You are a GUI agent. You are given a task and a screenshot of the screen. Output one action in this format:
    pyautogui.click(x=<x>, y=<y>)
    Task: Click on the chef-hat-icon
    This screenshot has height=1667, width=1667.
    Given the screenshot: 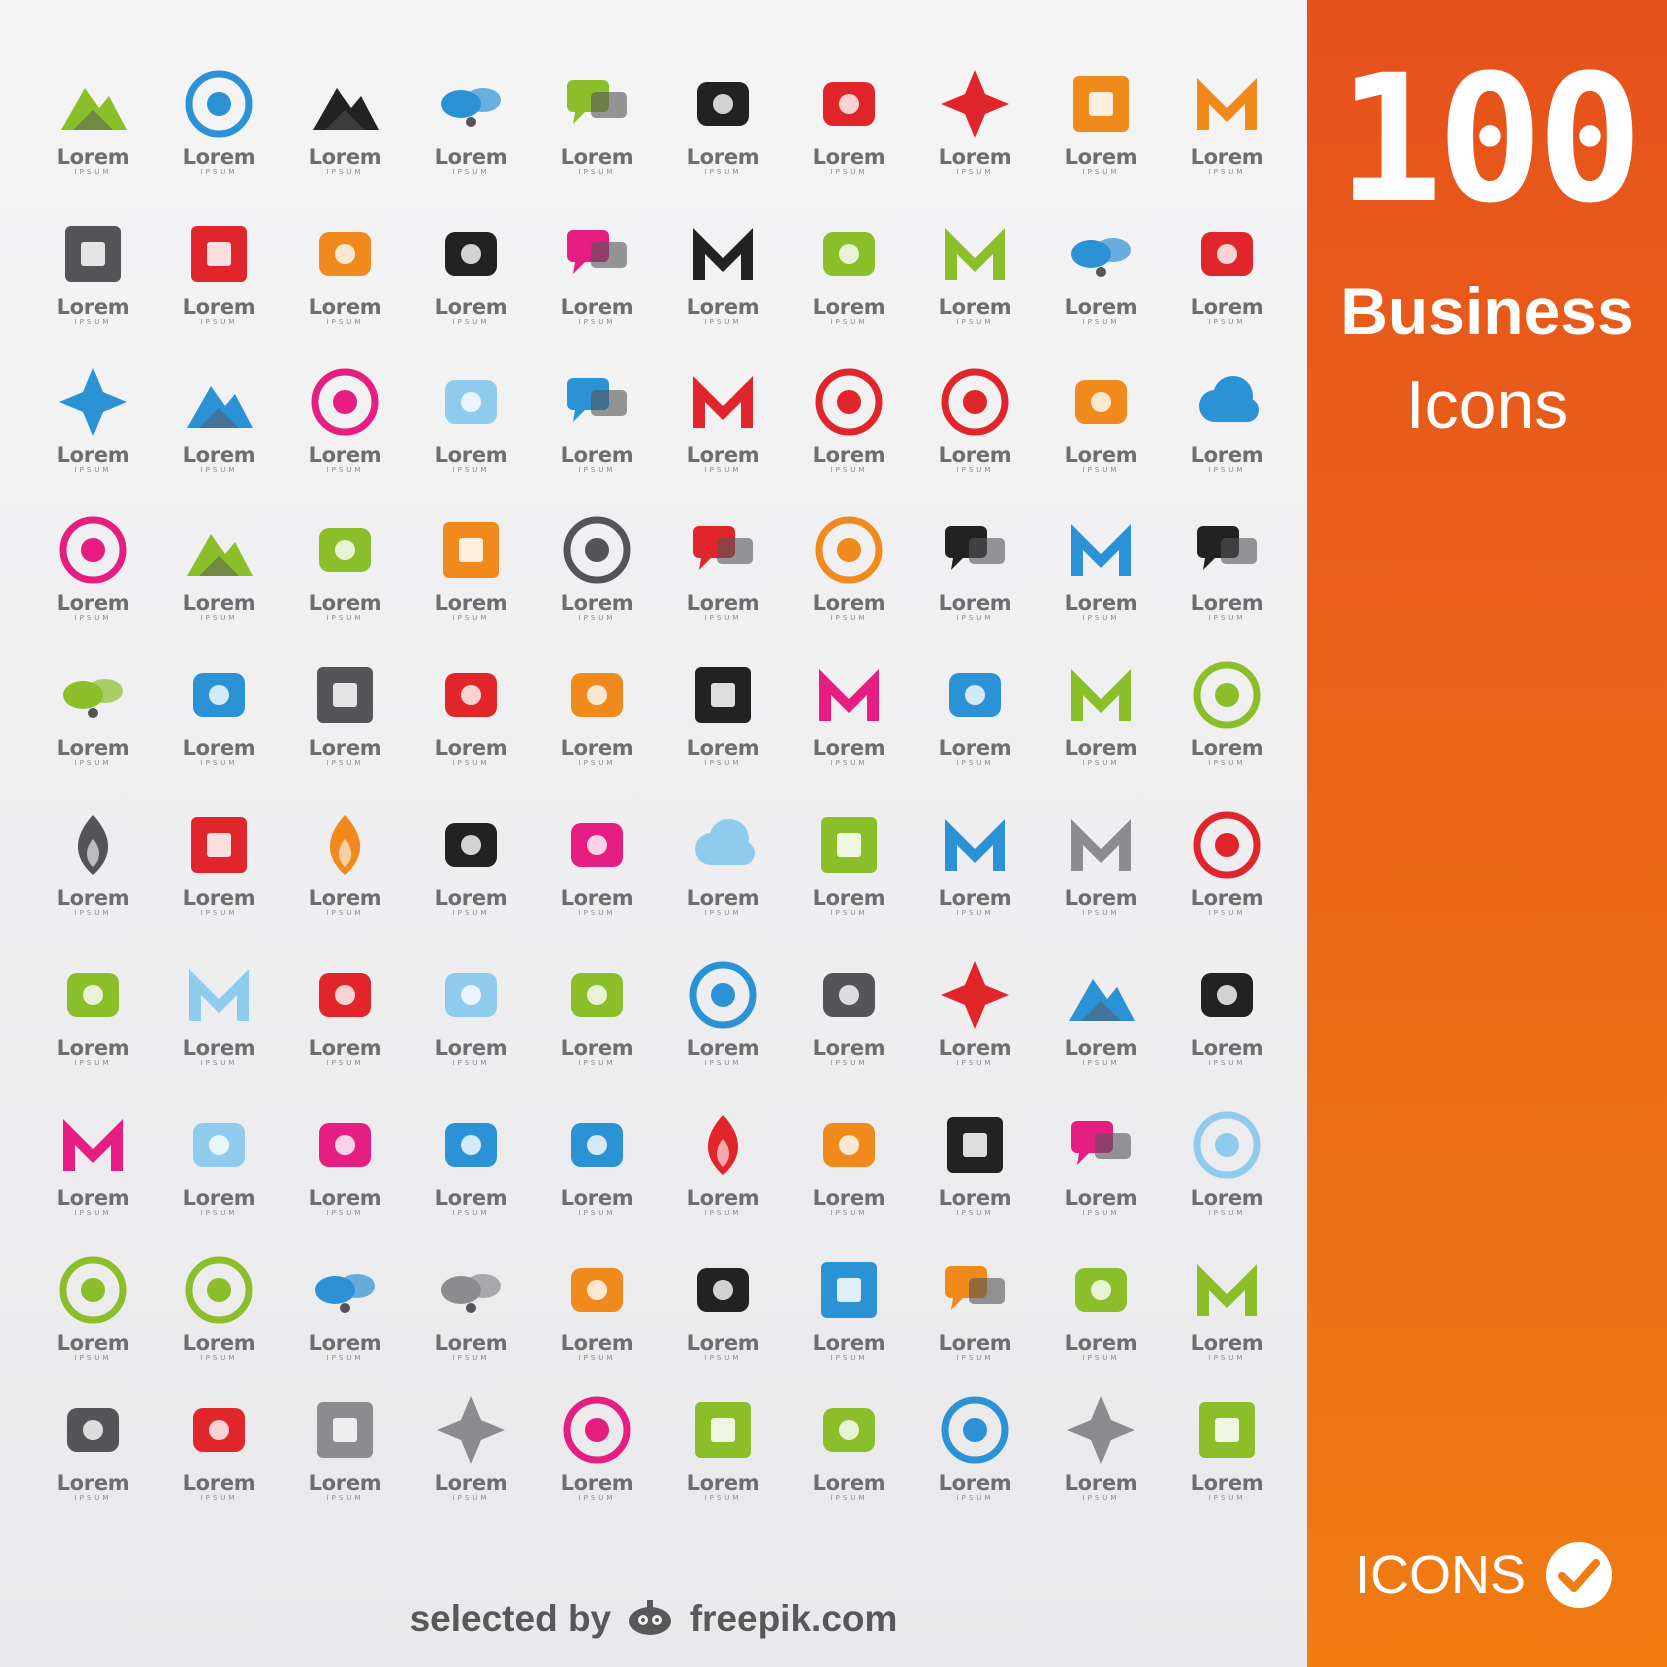 What is the action you would take?
    pyautogui.click(x=93, y=1430)
    